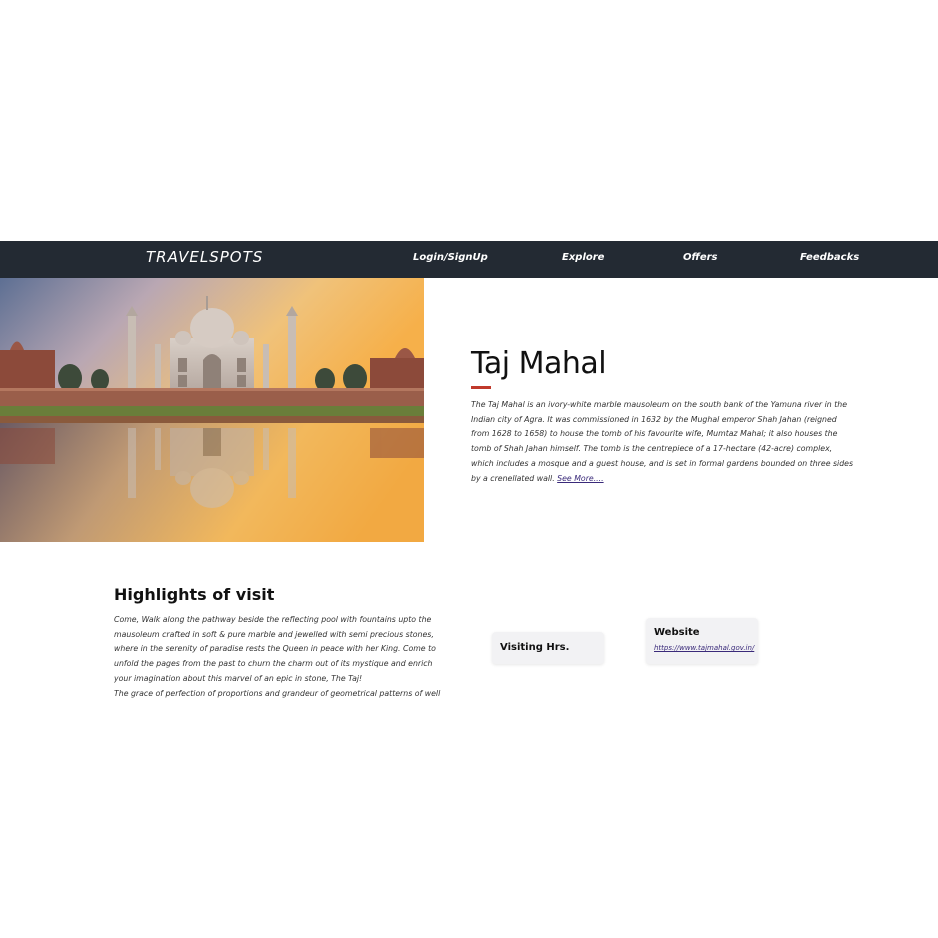 This screenshot has width=938, height=938. Describe the element at coordinates (481, 387) in the screenshot. I see `title-underline` at that location.